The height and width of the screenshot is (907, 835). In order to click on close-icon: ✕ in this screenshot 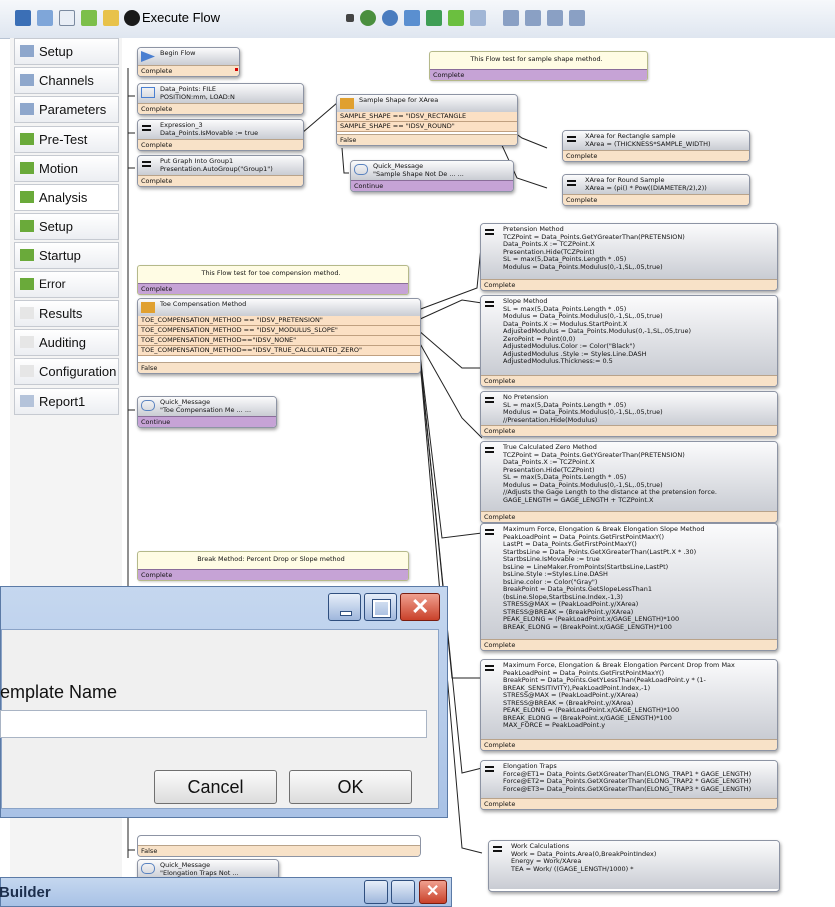, I will do `click(433, 891)`.